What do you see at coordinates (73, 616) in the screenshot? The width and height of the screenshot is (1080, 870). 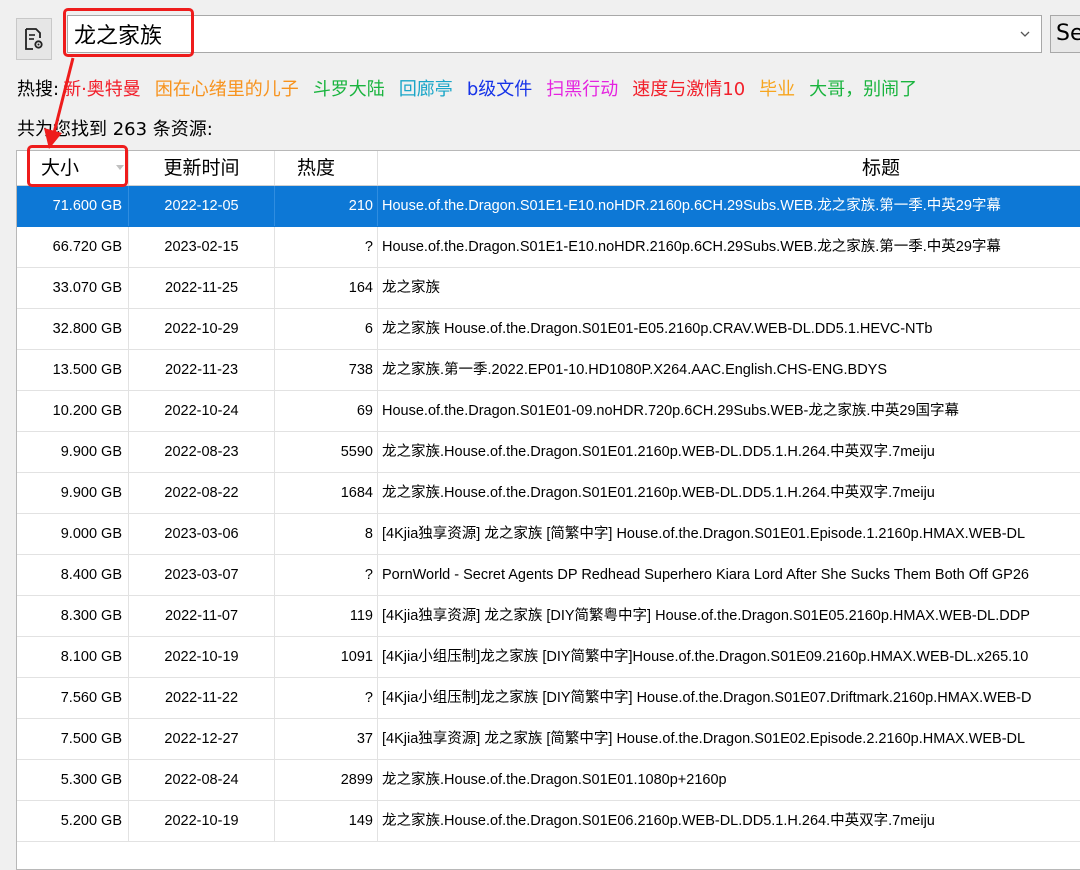 I see `size-cell: 8.300 GB` at bounding box center [73, 616].